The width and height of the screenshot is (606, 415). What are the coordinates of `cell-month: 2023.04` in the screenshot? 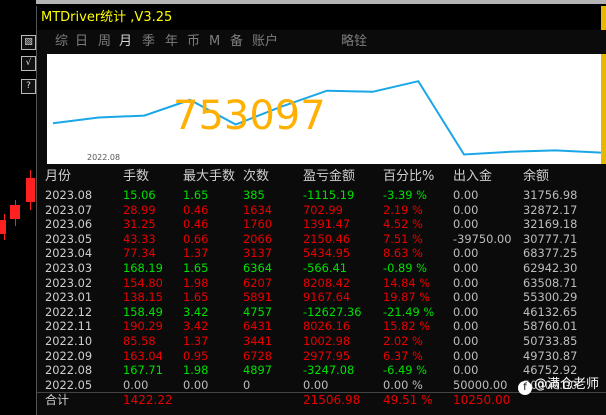 It's located at (69, 253).